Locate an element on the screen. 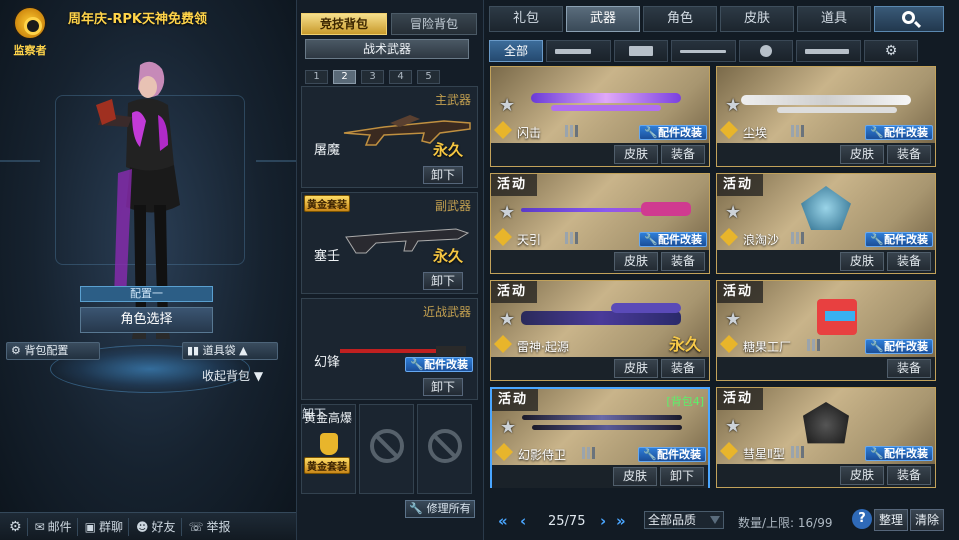 This screenshot has width=959, height=540. bag-page-4: 4 is located at coordinates (400, 77).